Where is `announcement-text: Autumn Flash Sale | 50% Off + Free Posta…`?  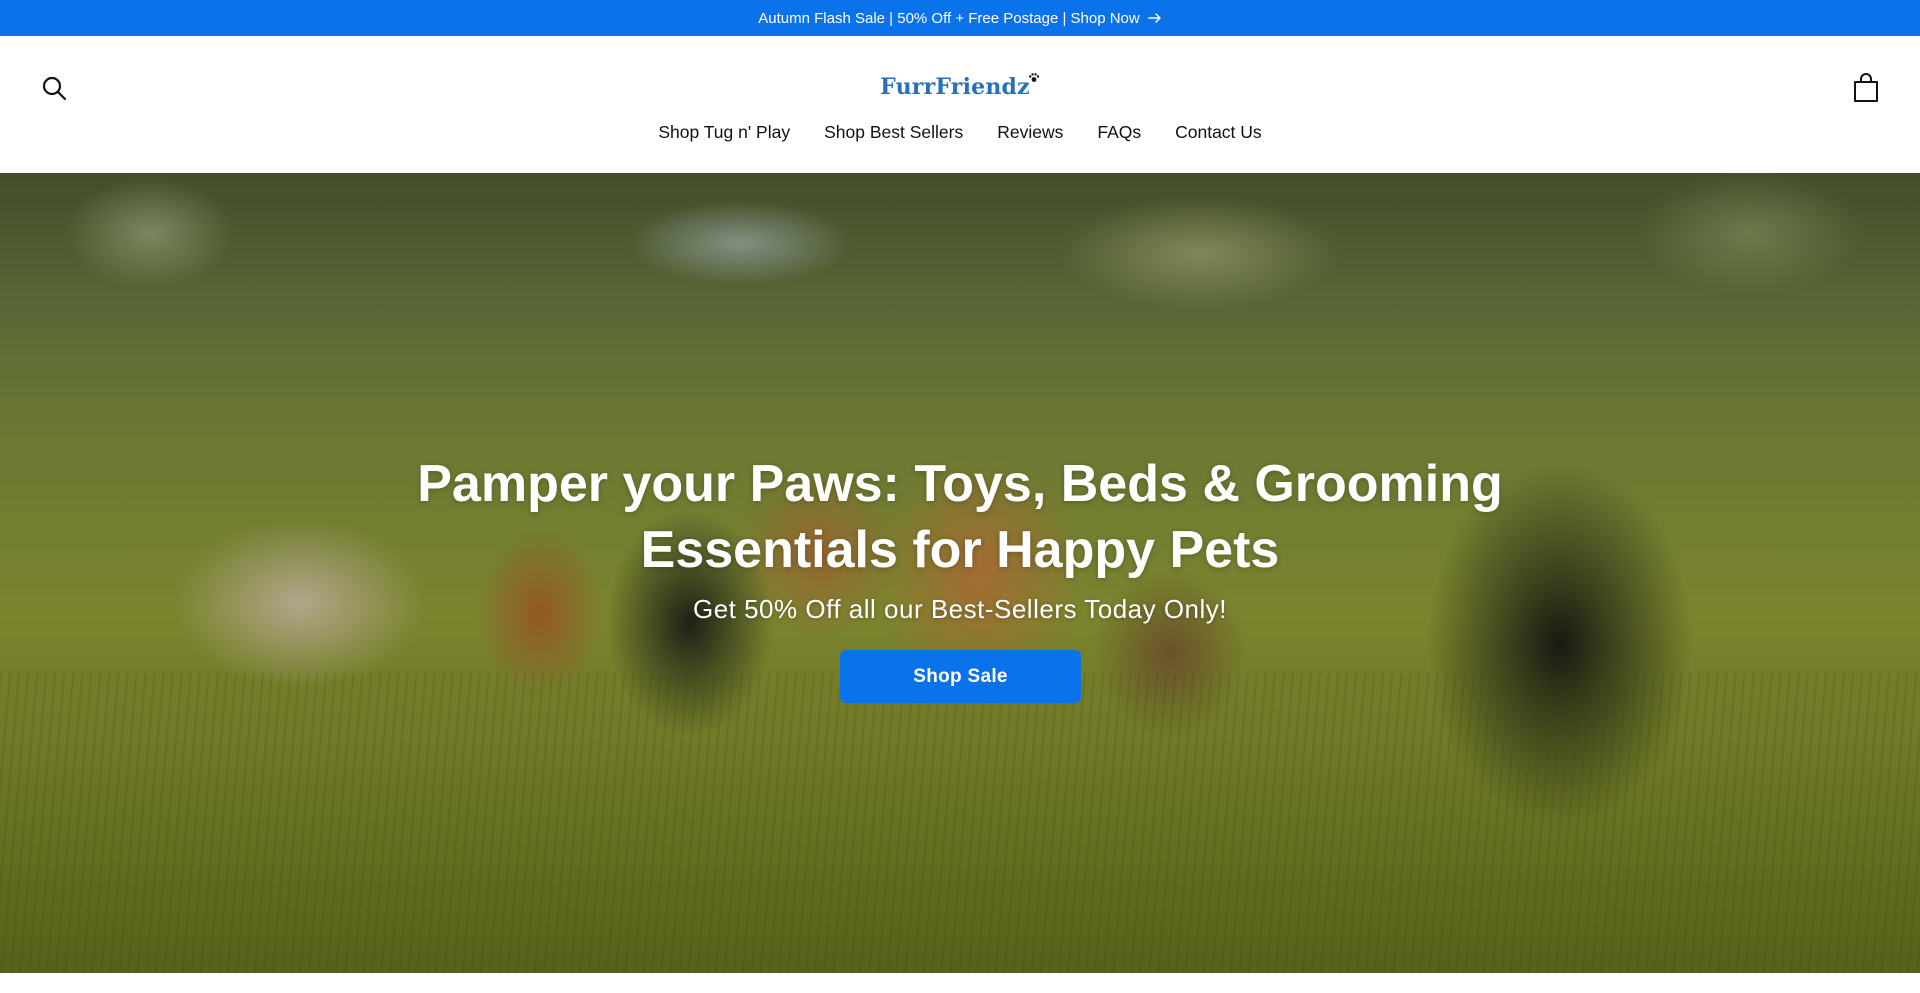
announcement-text: Autumn Flash Sale | 50% Off + Free Posta… is located at coordinates (948, 18).